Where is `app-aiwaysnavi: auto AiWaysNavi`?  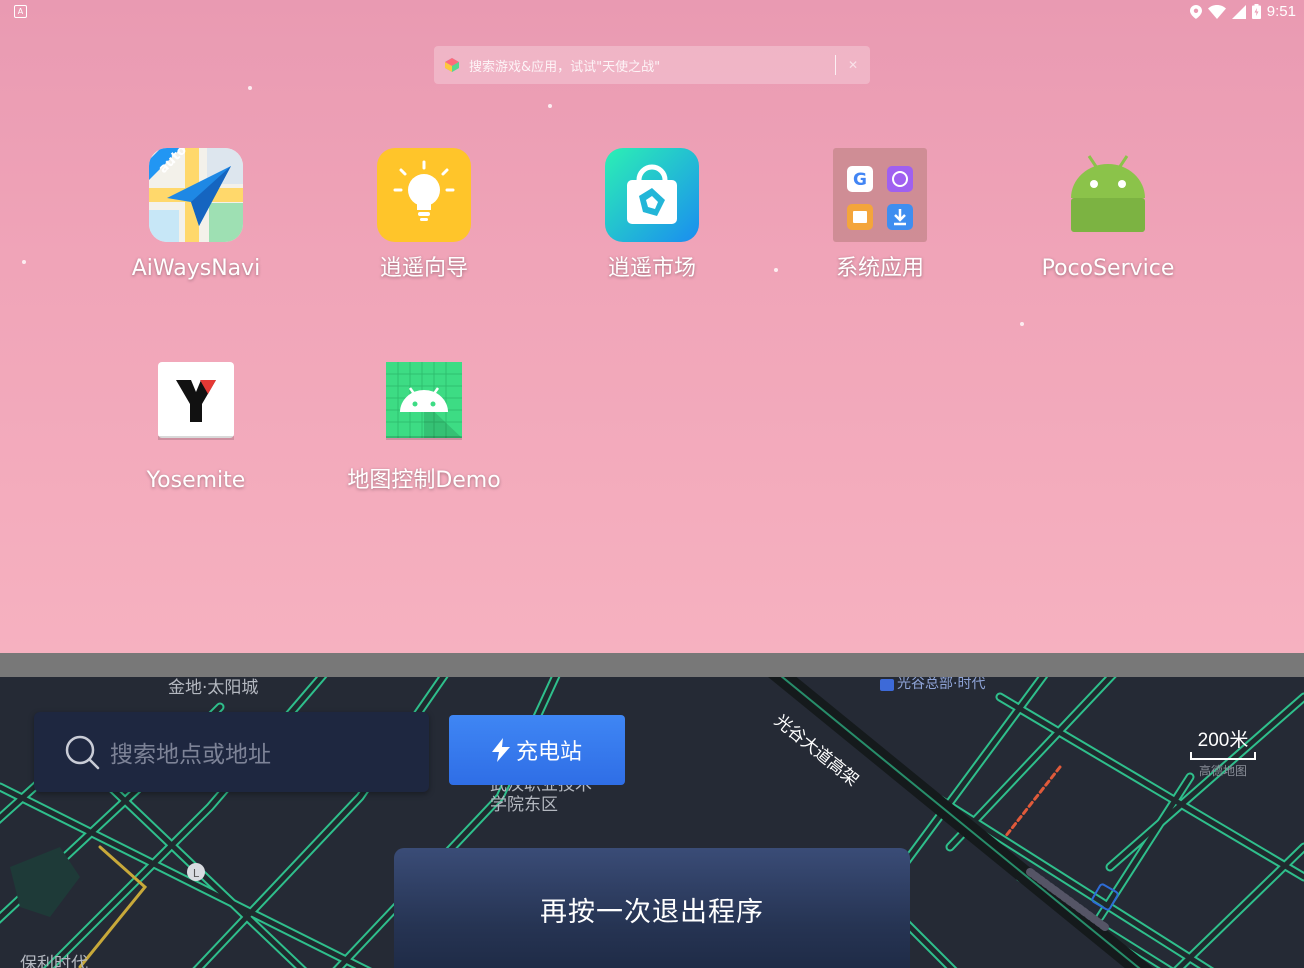 app-aiwaysnavi: auto AiWaysNavi is located at coordinates (196, 216).